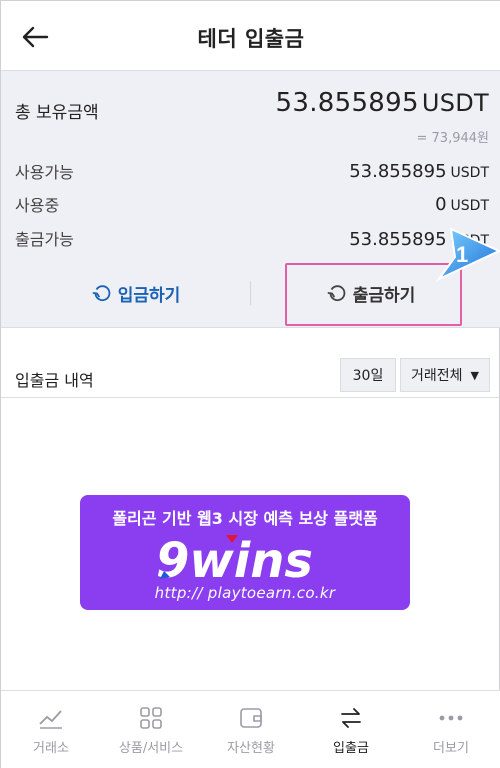 Image resolution: width=500 pixels, height=768 pixels. What do you see at coordinates (245, 593) in the screenshot?
I see `banner-url: http:// playtoearn.co.kr` at bounding box center [245, 593].